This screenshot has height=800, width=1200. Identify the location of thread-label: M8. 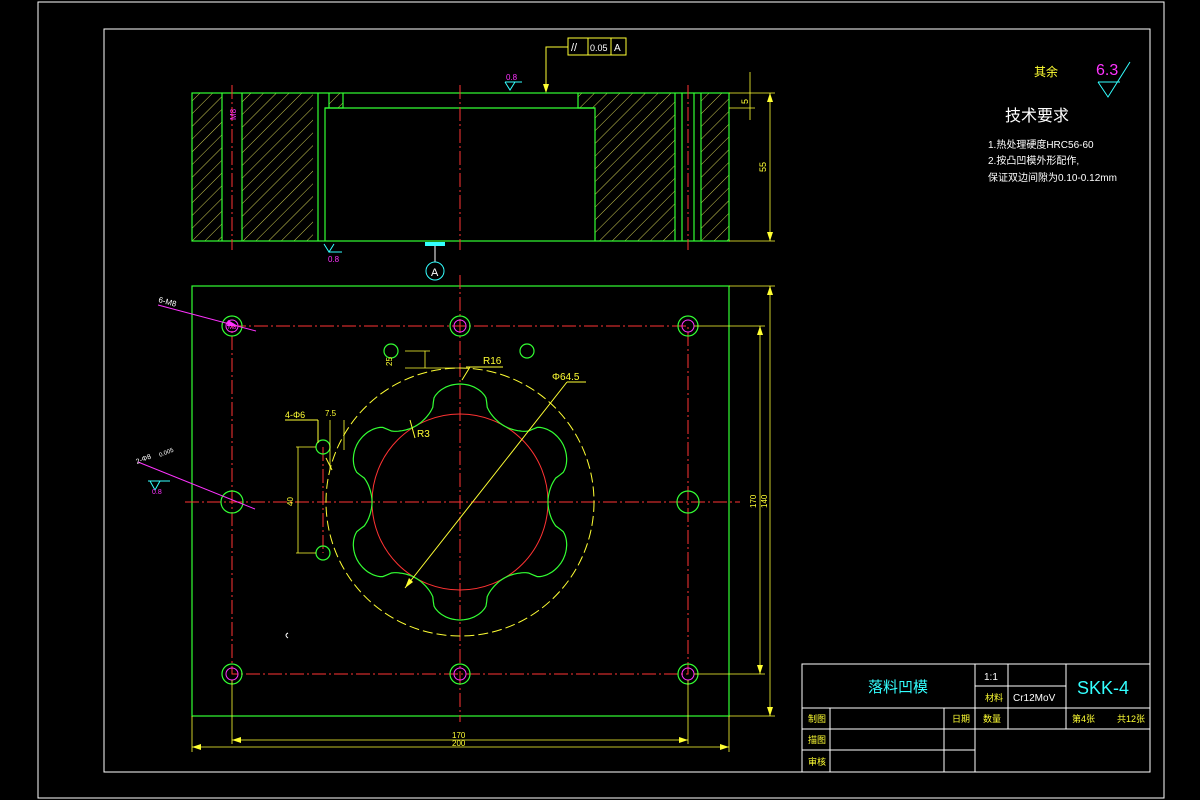
(233, 114).